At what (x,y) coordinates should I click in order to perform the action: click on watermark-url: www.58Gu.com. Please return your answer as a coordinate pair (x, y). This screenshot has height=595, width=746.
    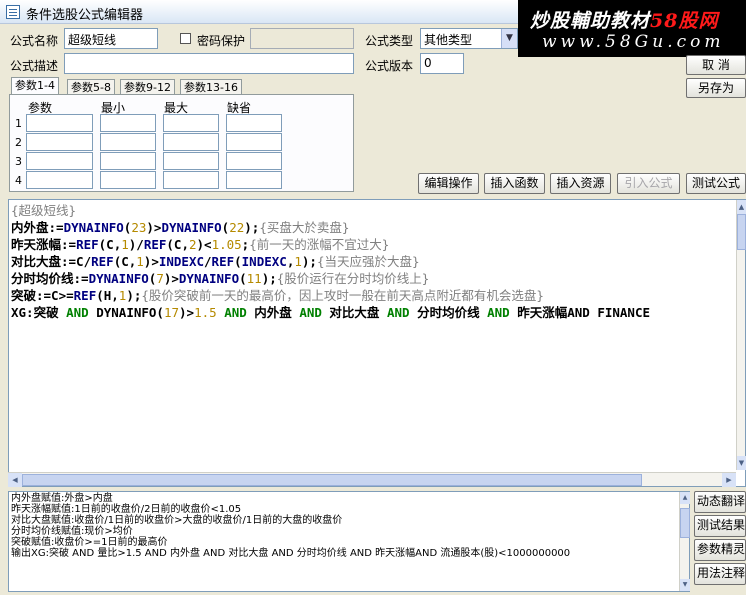
    Looking at the image, I should click on (633, 42).